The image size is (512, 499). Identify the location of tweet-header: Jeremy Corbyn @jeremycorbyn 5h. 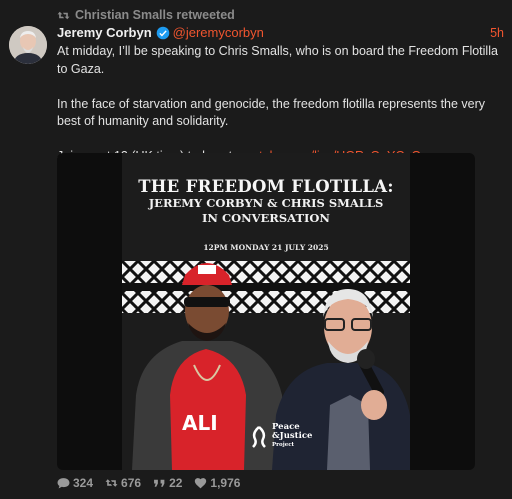
(280, 32).